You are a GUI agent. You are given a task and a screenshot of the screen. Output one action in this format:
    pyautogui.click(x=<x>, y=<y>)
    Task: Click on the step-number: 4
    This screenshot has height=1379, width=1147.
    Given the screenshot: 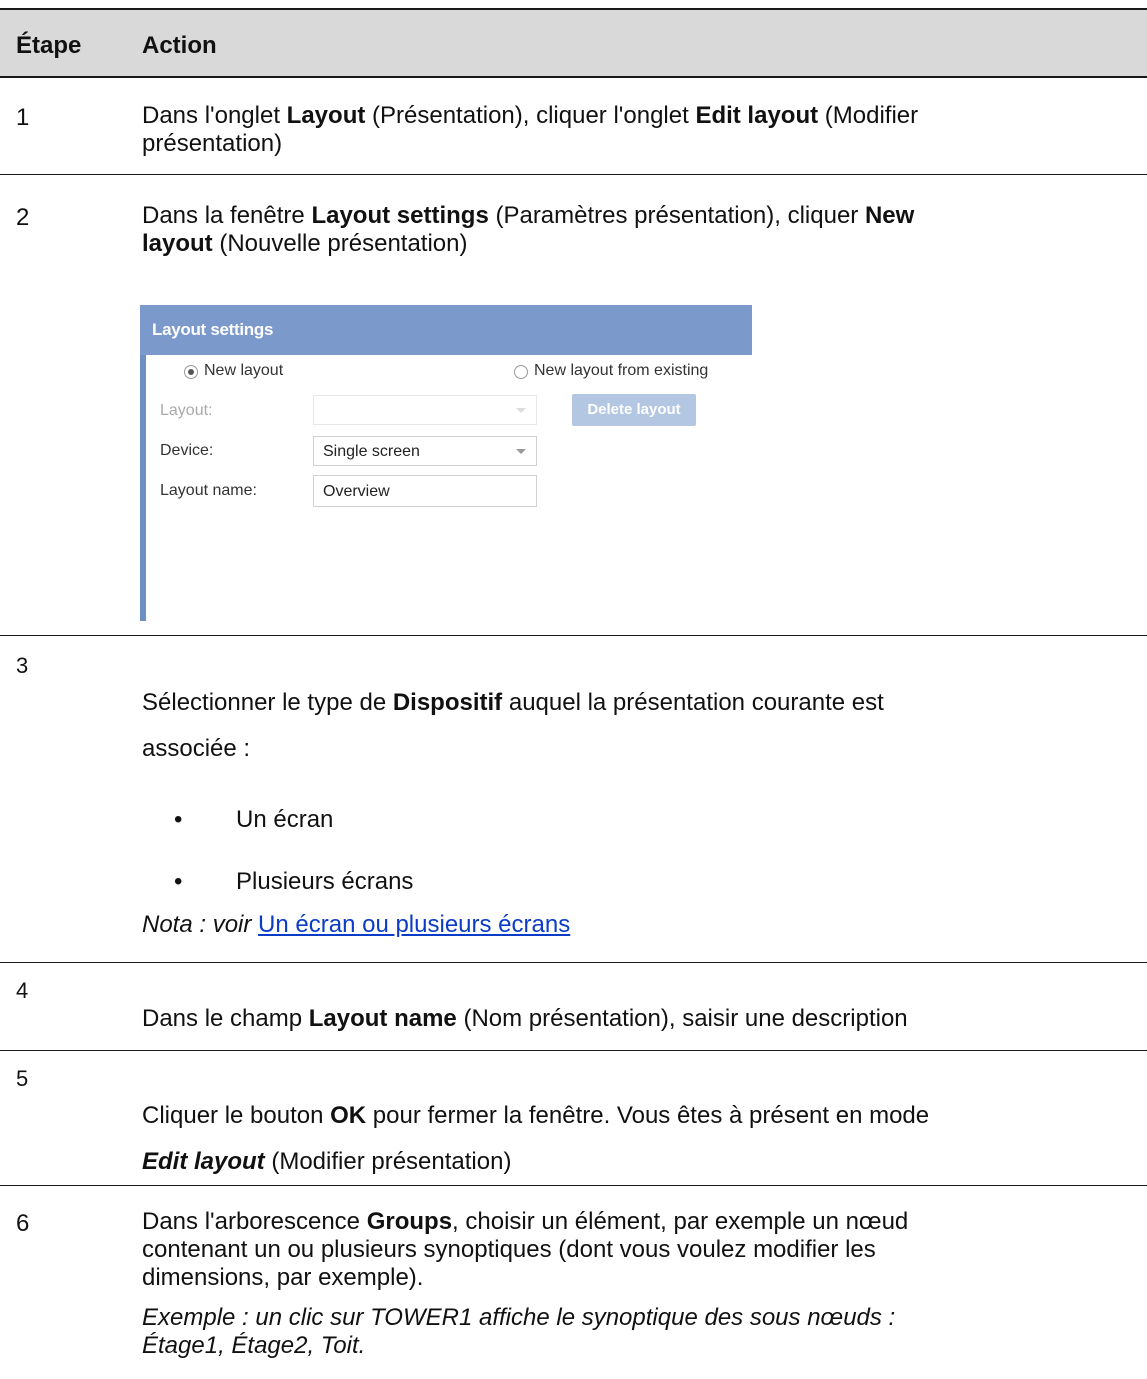 What is the action you would take?
    pyautogui.click(x=22, y=990)
    